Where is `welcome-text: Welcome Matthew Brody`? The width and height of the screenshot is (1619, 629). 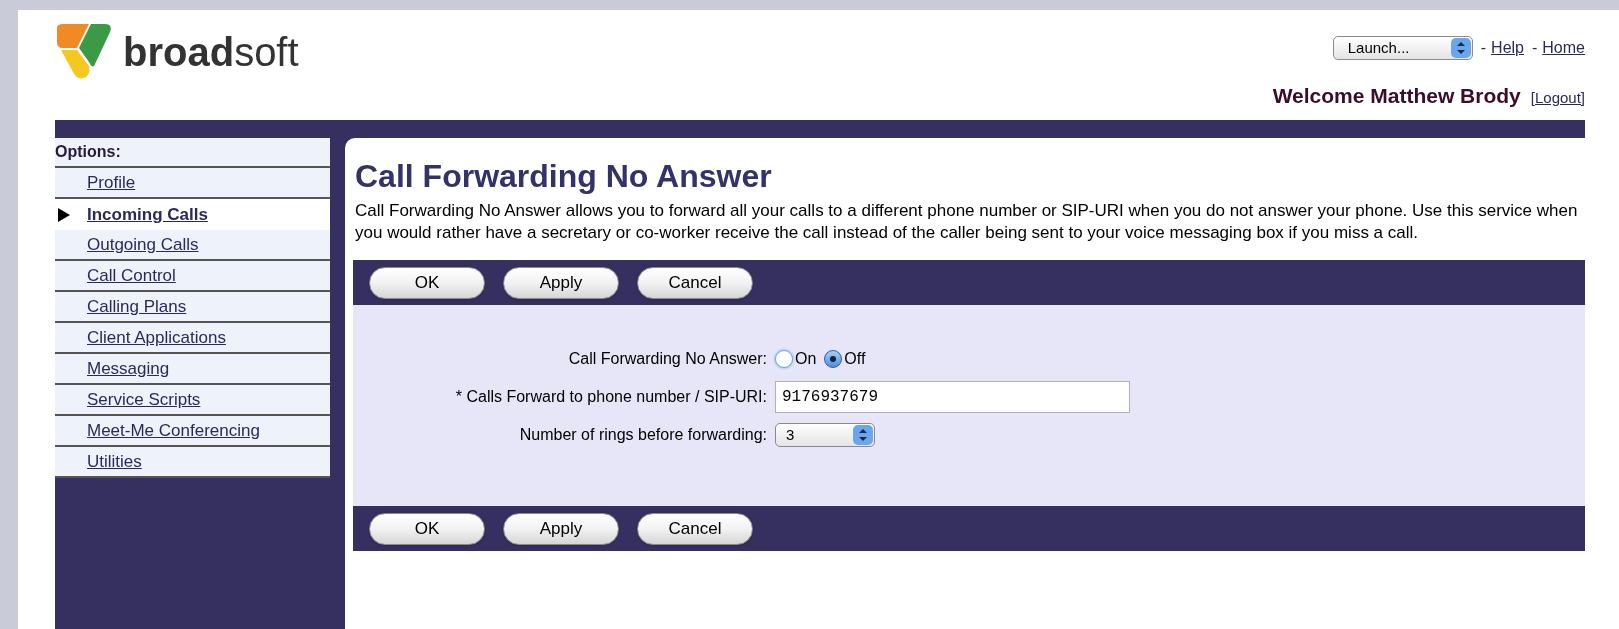
welcome-text: Welcome Matthew Brody is located at coordinates (1396, 96).